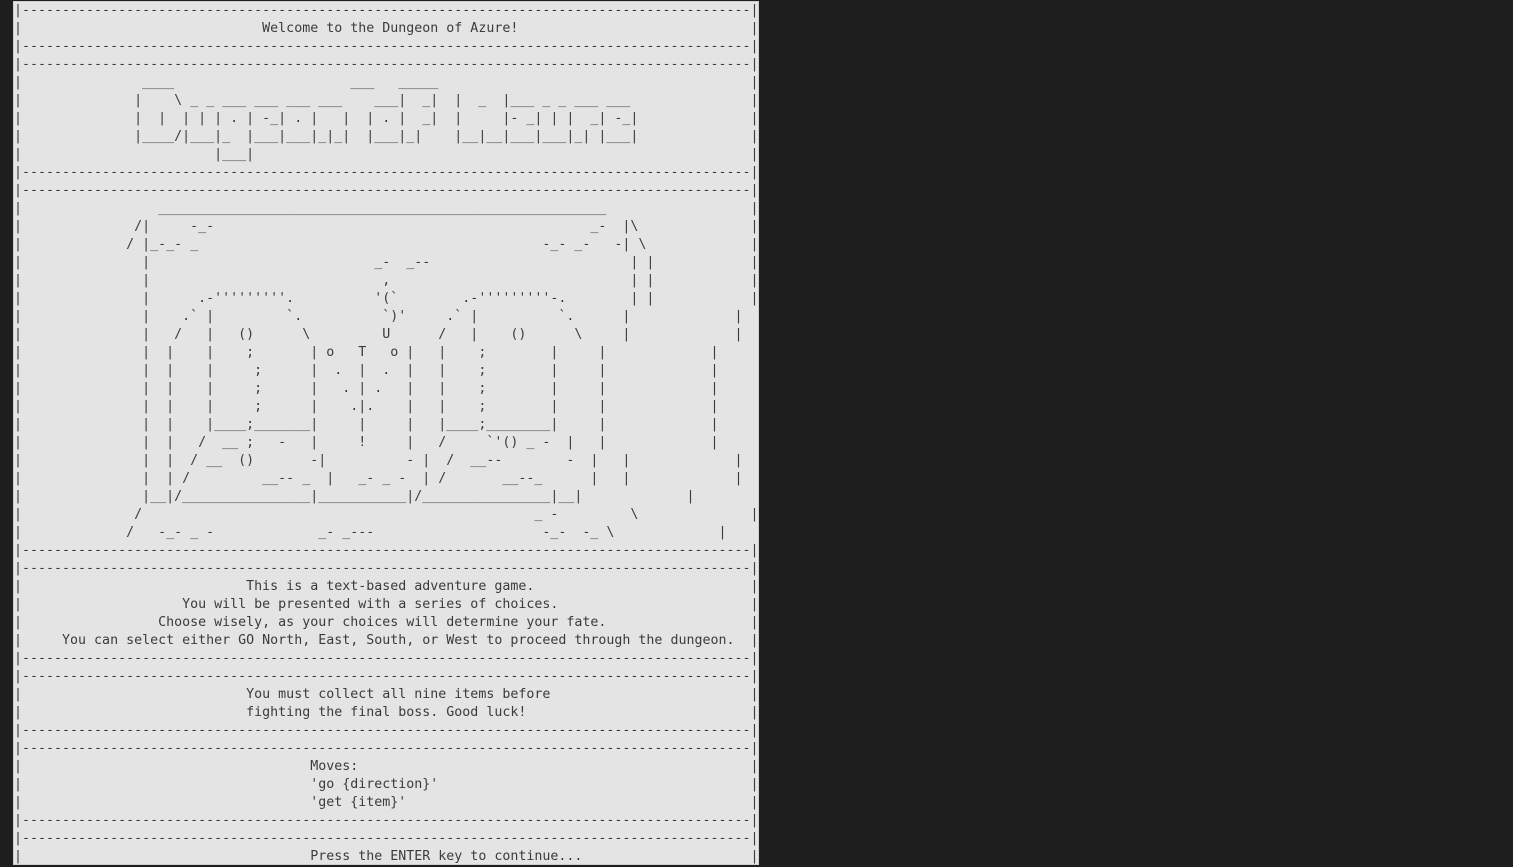  I want to click on ascii-art-line: | | | | ; | o T o | | ; | | |, so click(366, 352).